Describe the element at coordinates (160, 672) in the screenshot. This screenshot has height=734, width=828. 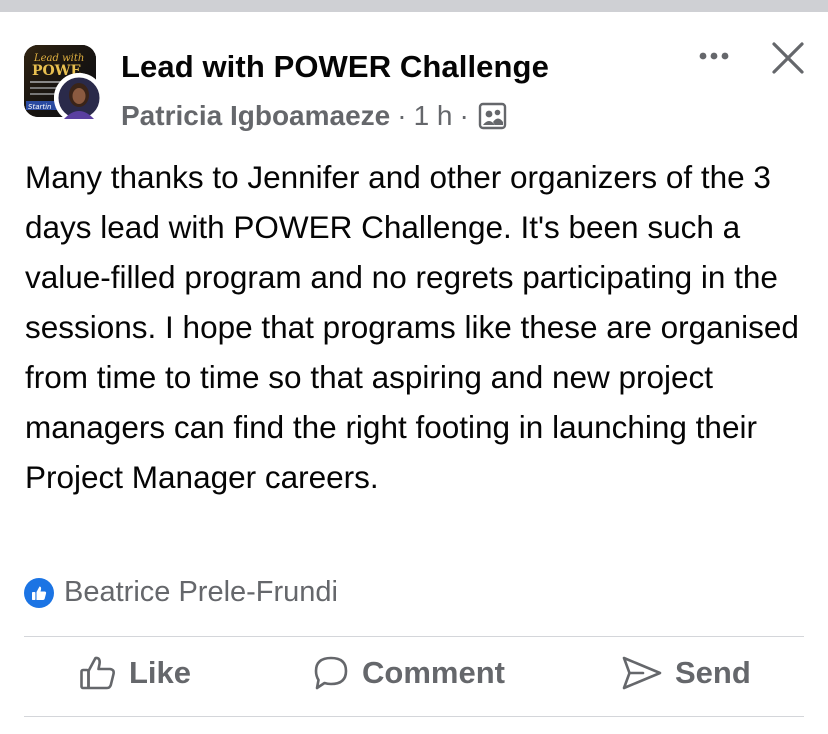
I see `like-label: Like` at that location.